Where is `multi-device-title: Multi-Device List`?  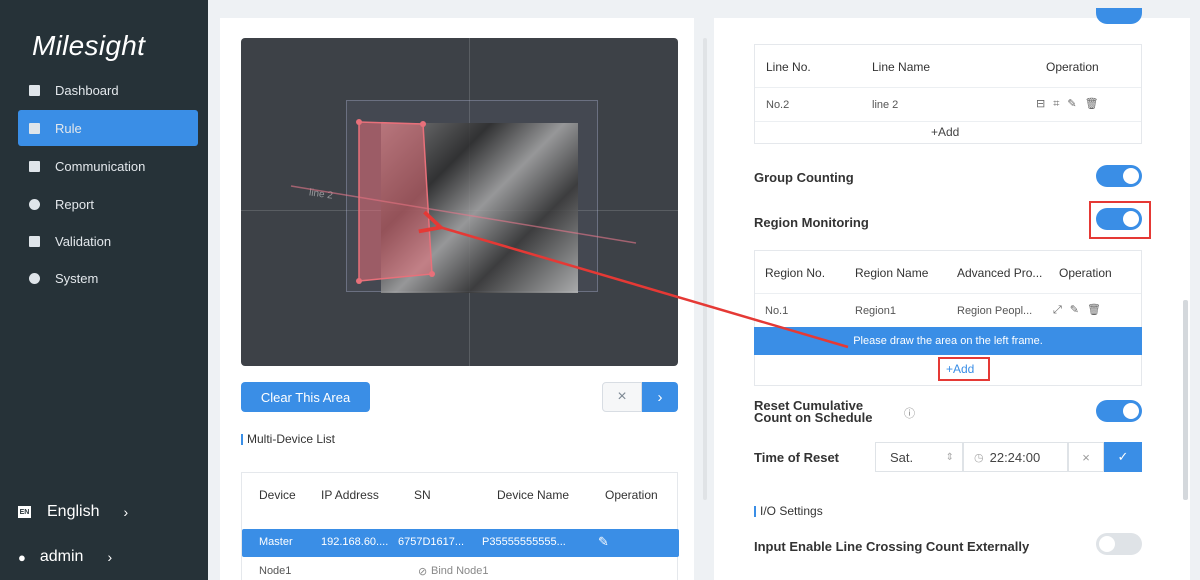 multi-device-title: Multi-Device List is located at coordinates (288, 439).